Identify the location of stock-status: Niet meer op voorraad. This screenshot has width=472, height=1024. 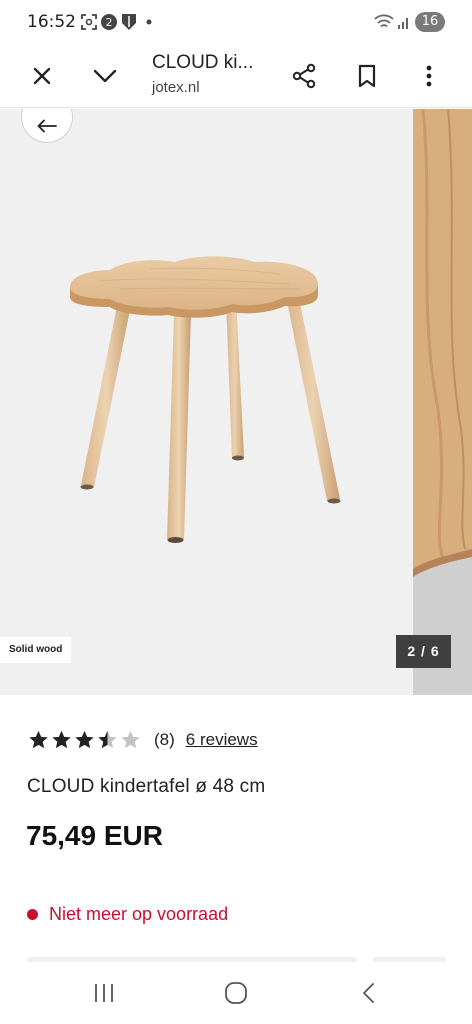
(127, 914).